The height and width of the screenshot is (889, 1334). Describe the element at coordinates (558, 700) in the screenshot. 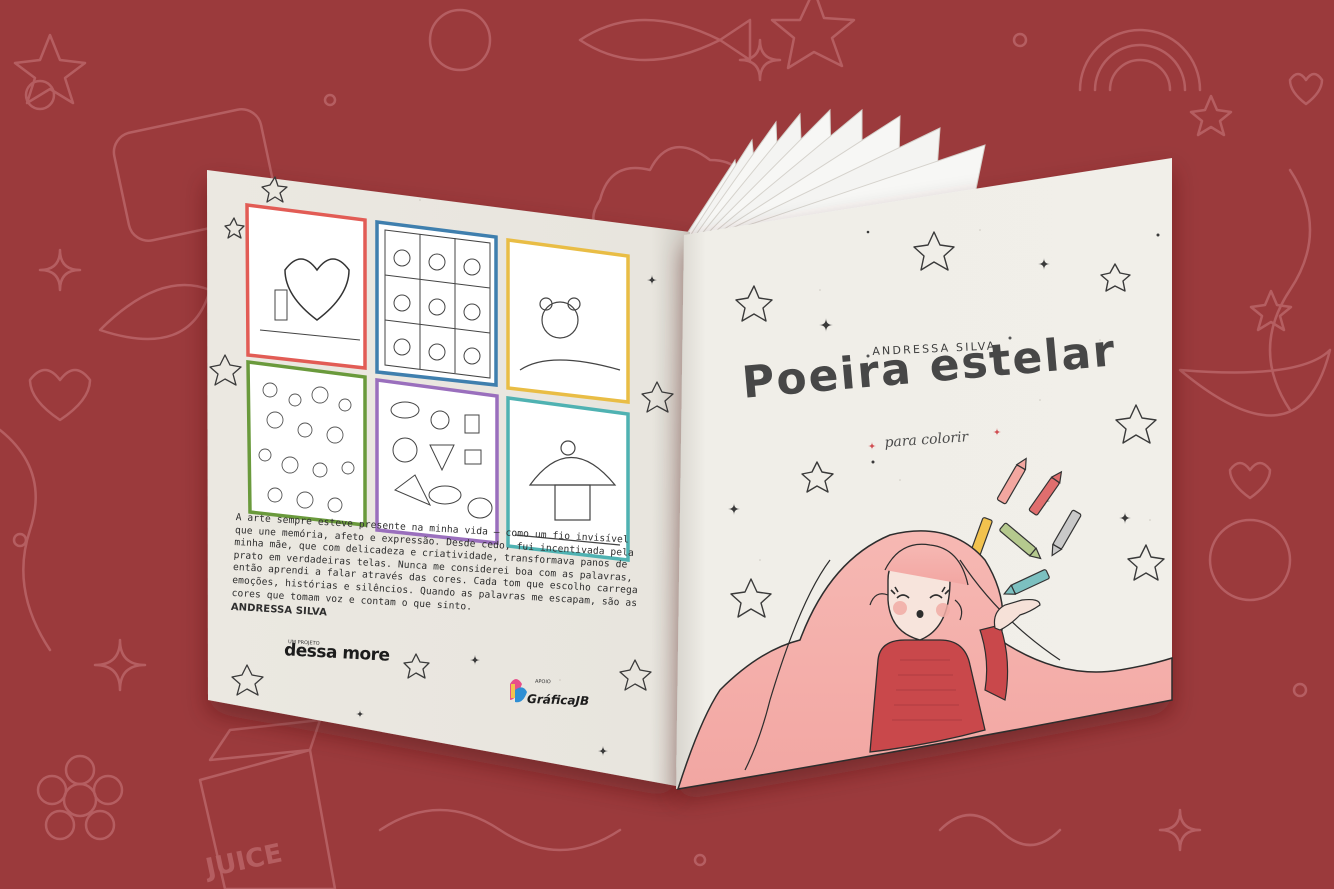

I see `support-brand: GráficaJB` at that location.